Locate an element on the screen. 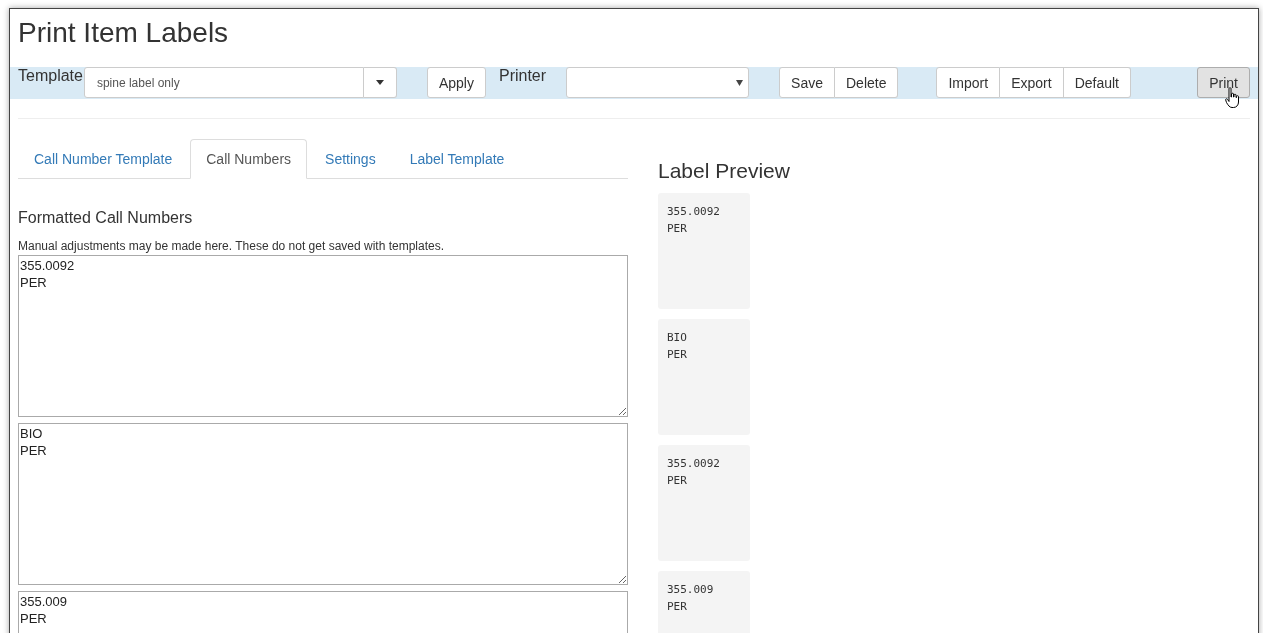 The width and height of the screenshot is (1263, 633). template-dropdown-button is located at coordinates (380, 82).